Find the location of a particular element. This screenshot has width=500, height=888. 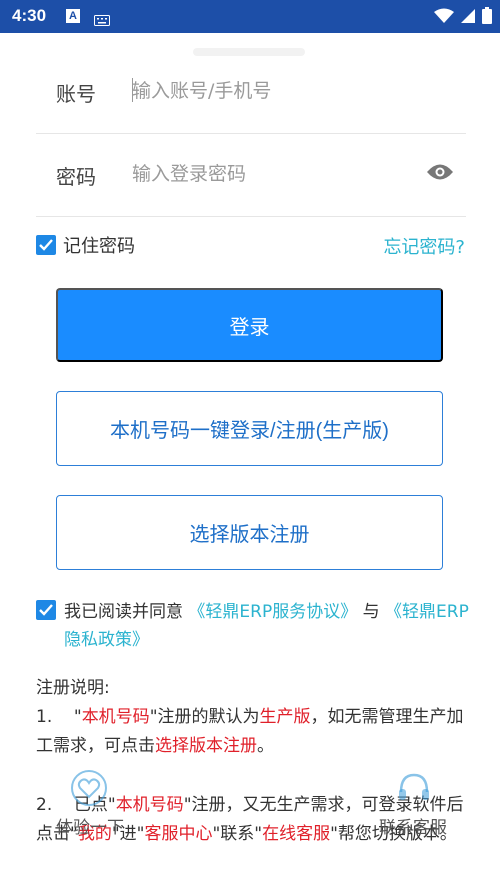

select-version-register-button: 选择版本注册 is located at coordinates (249, 532).